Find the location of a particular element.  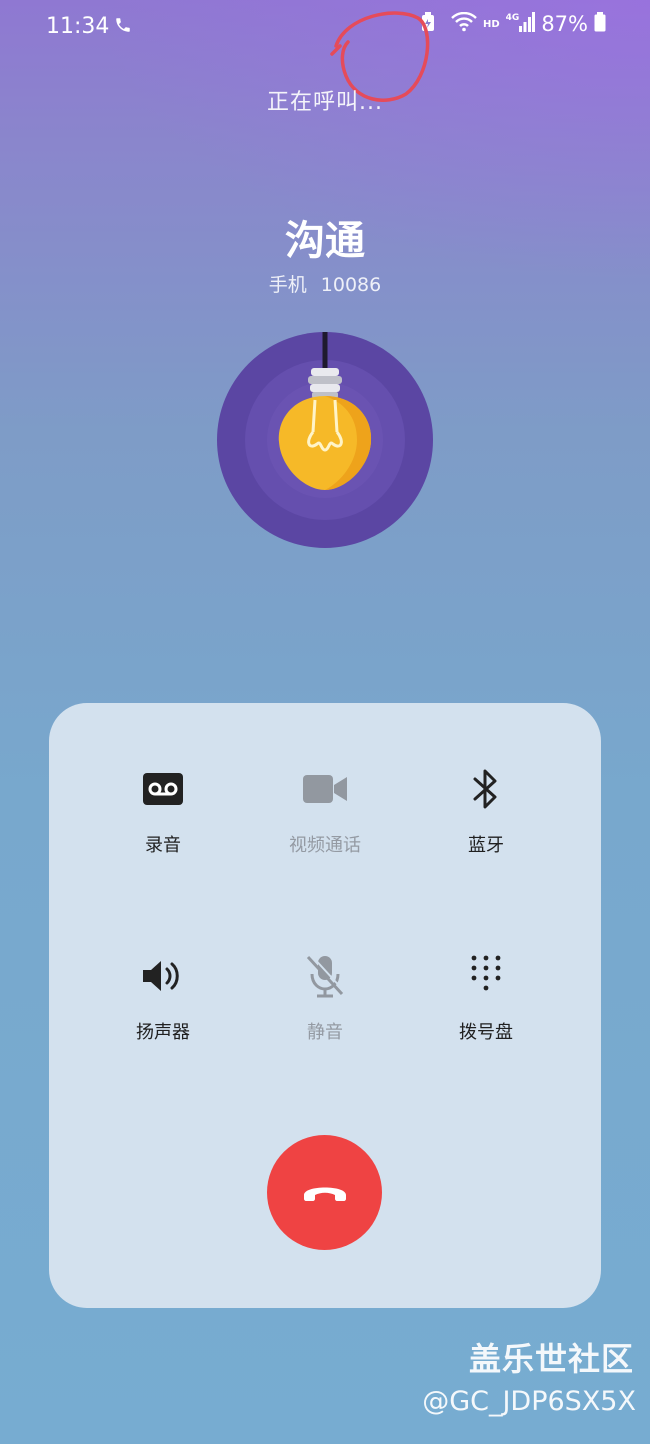

watermark-title: 盖乐世社区 is located at coordinates (551, 1359).